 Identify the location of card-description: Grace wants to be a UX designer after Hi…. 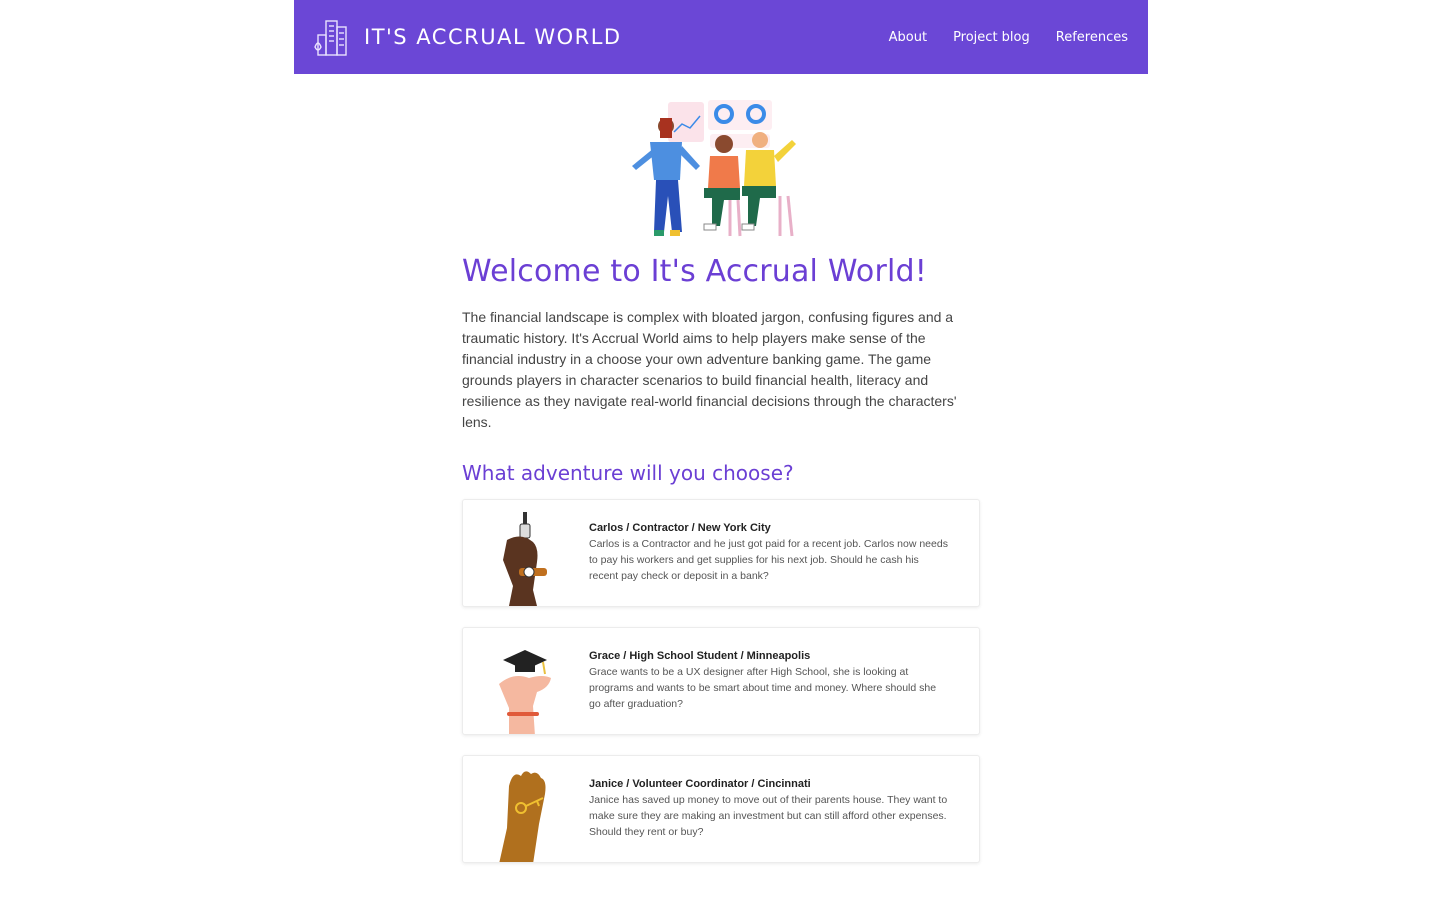
(763, 688).